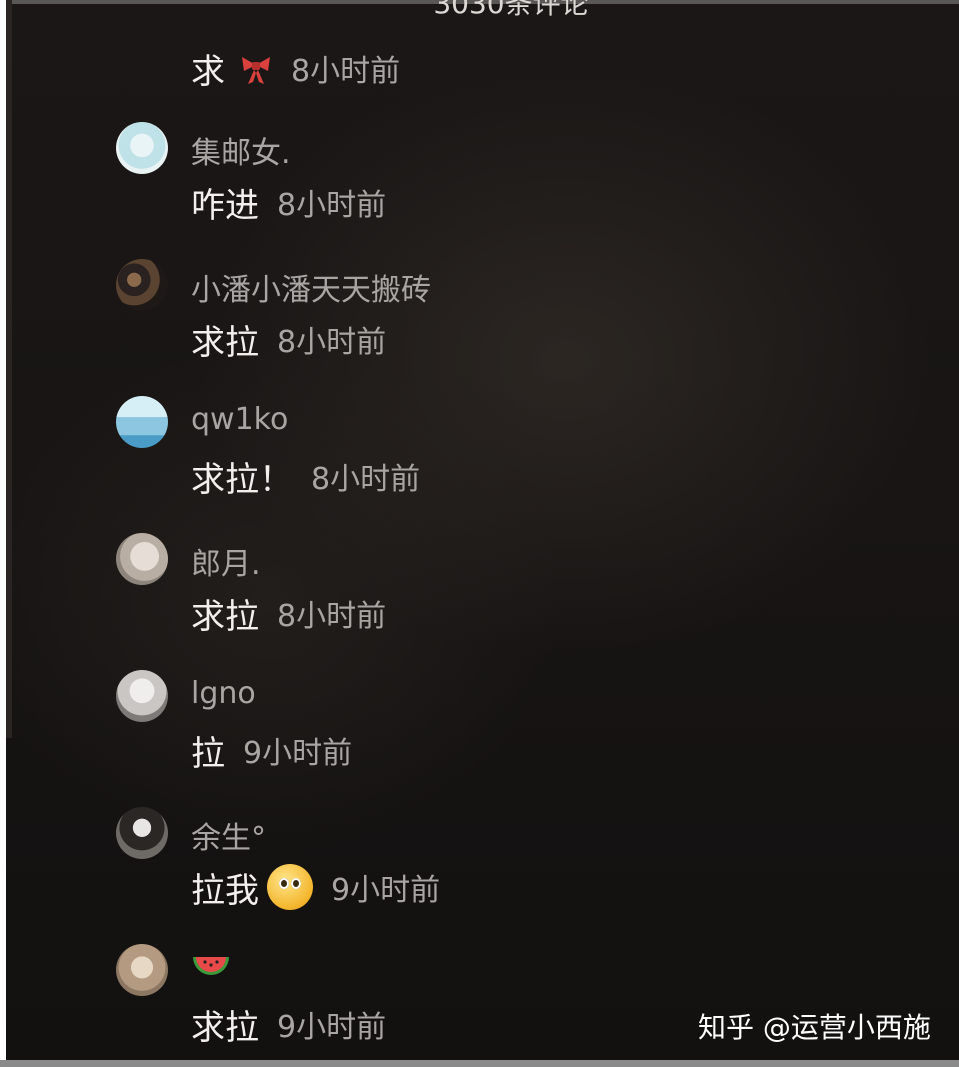  I want to click on comment-item: lgno 拉 9小时前, so click(482, 735).